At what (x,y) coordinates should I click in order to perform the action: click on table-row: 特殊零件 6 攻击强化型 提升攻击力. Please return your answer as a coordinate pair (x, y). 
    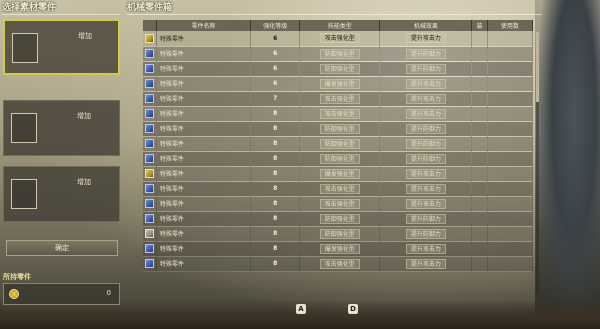
    Looking at the image, I should click on (338, 39).